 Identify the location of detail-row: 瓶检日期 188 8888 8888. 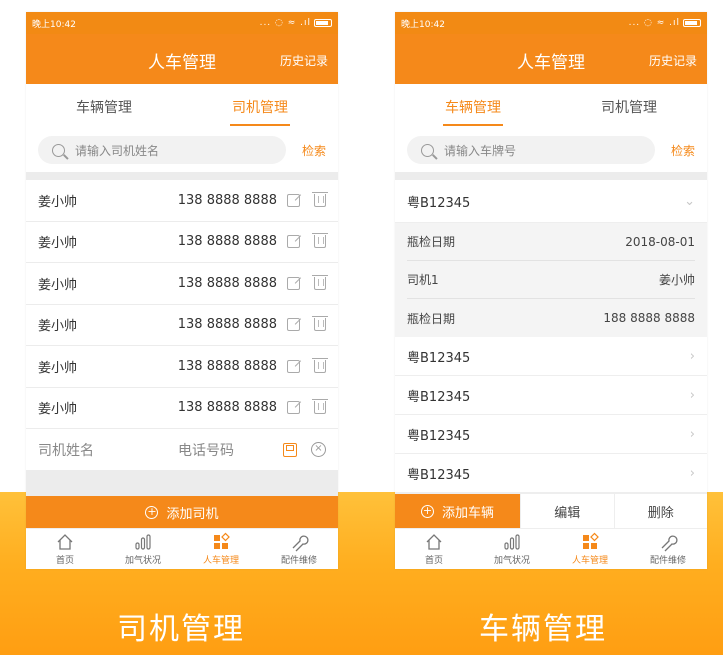
(551, 318).